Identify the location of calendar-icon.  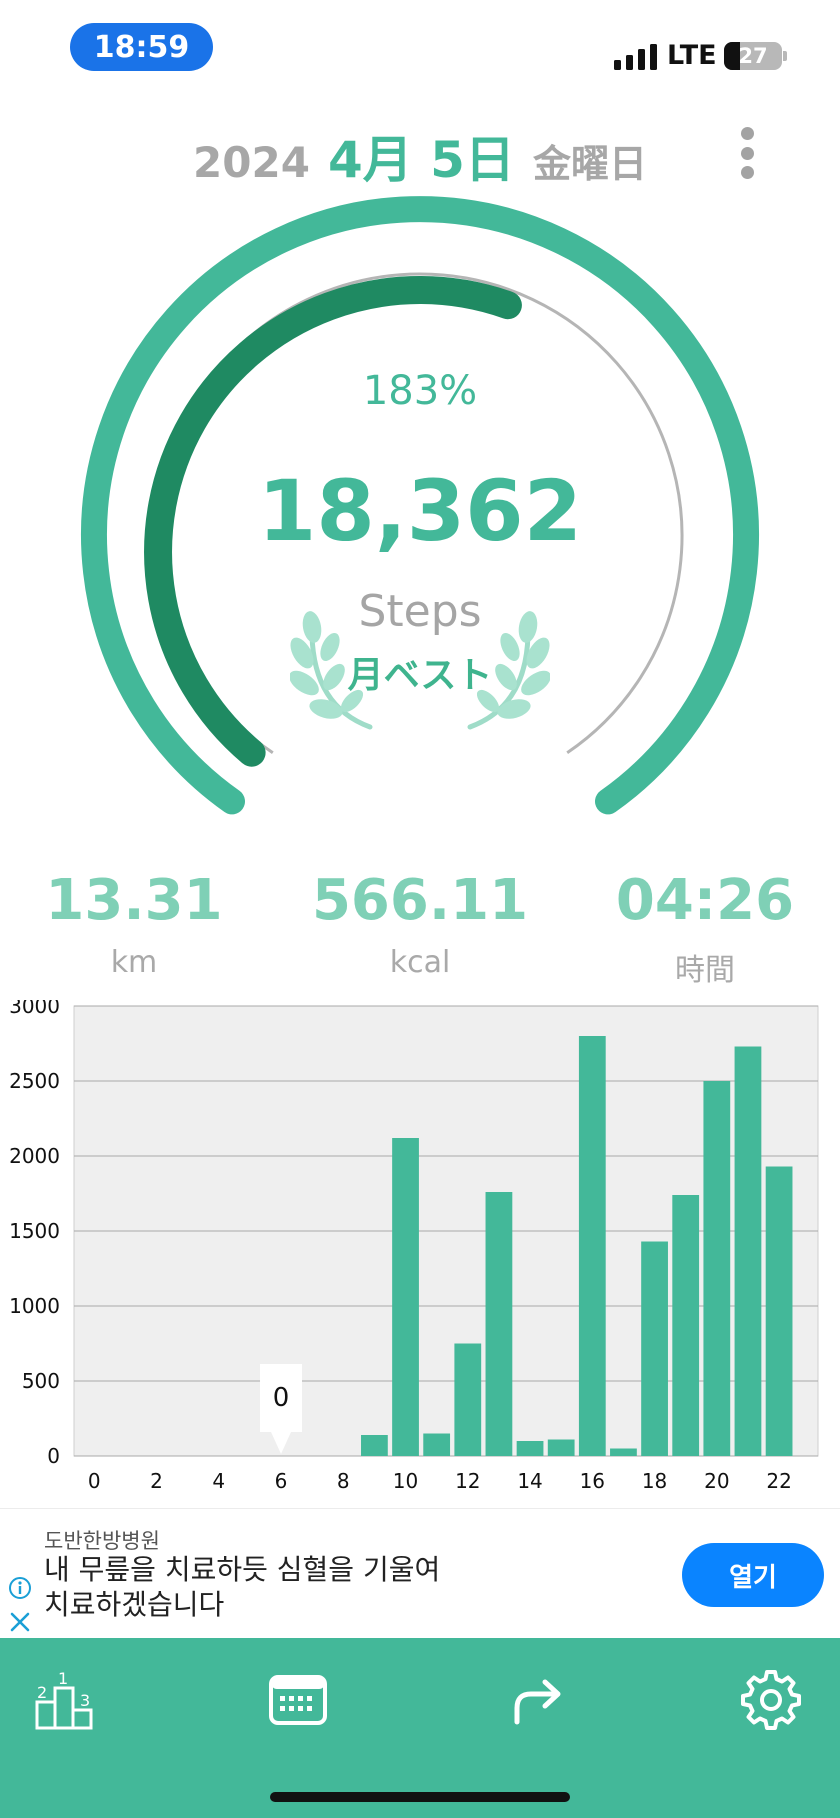
(298, 1700).